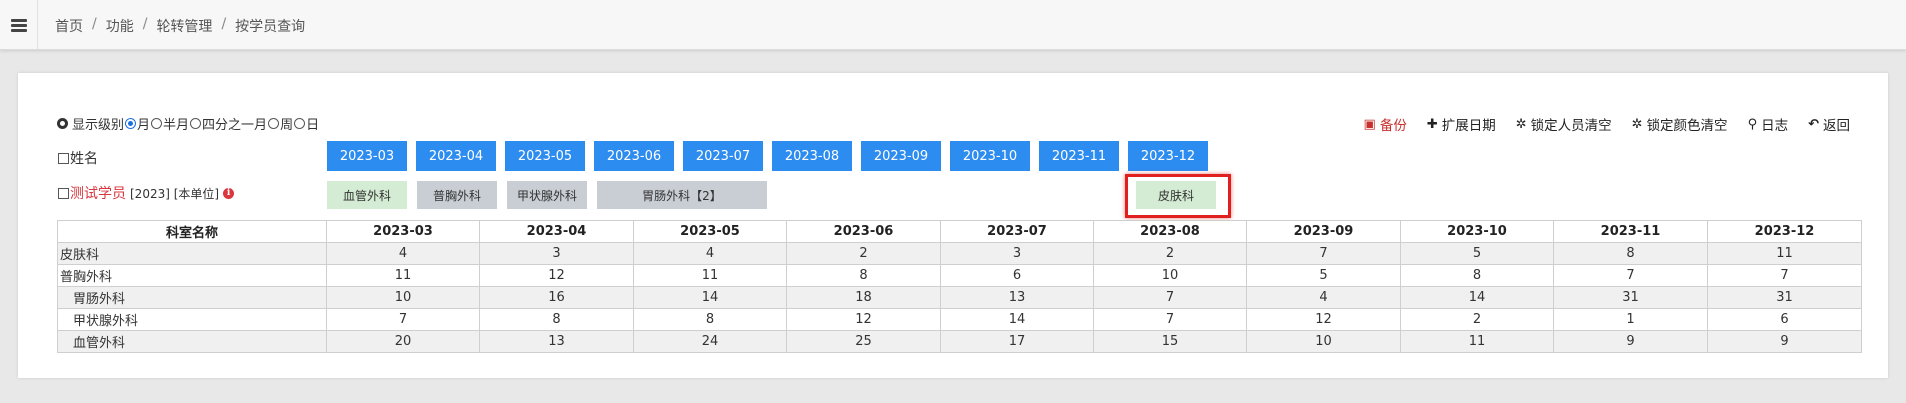 The image size is (1906, 403). I want to click on level-option-quarter-month: 四分之一月, so click(228, 123).